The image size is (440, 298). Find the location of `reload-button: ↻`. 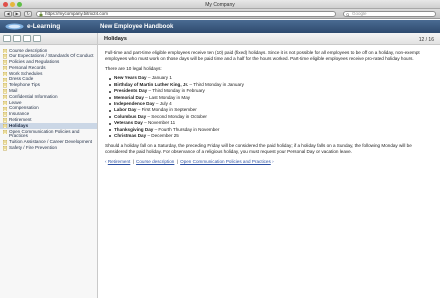

reload-button: ↻ is located at coordinates (28, 14).